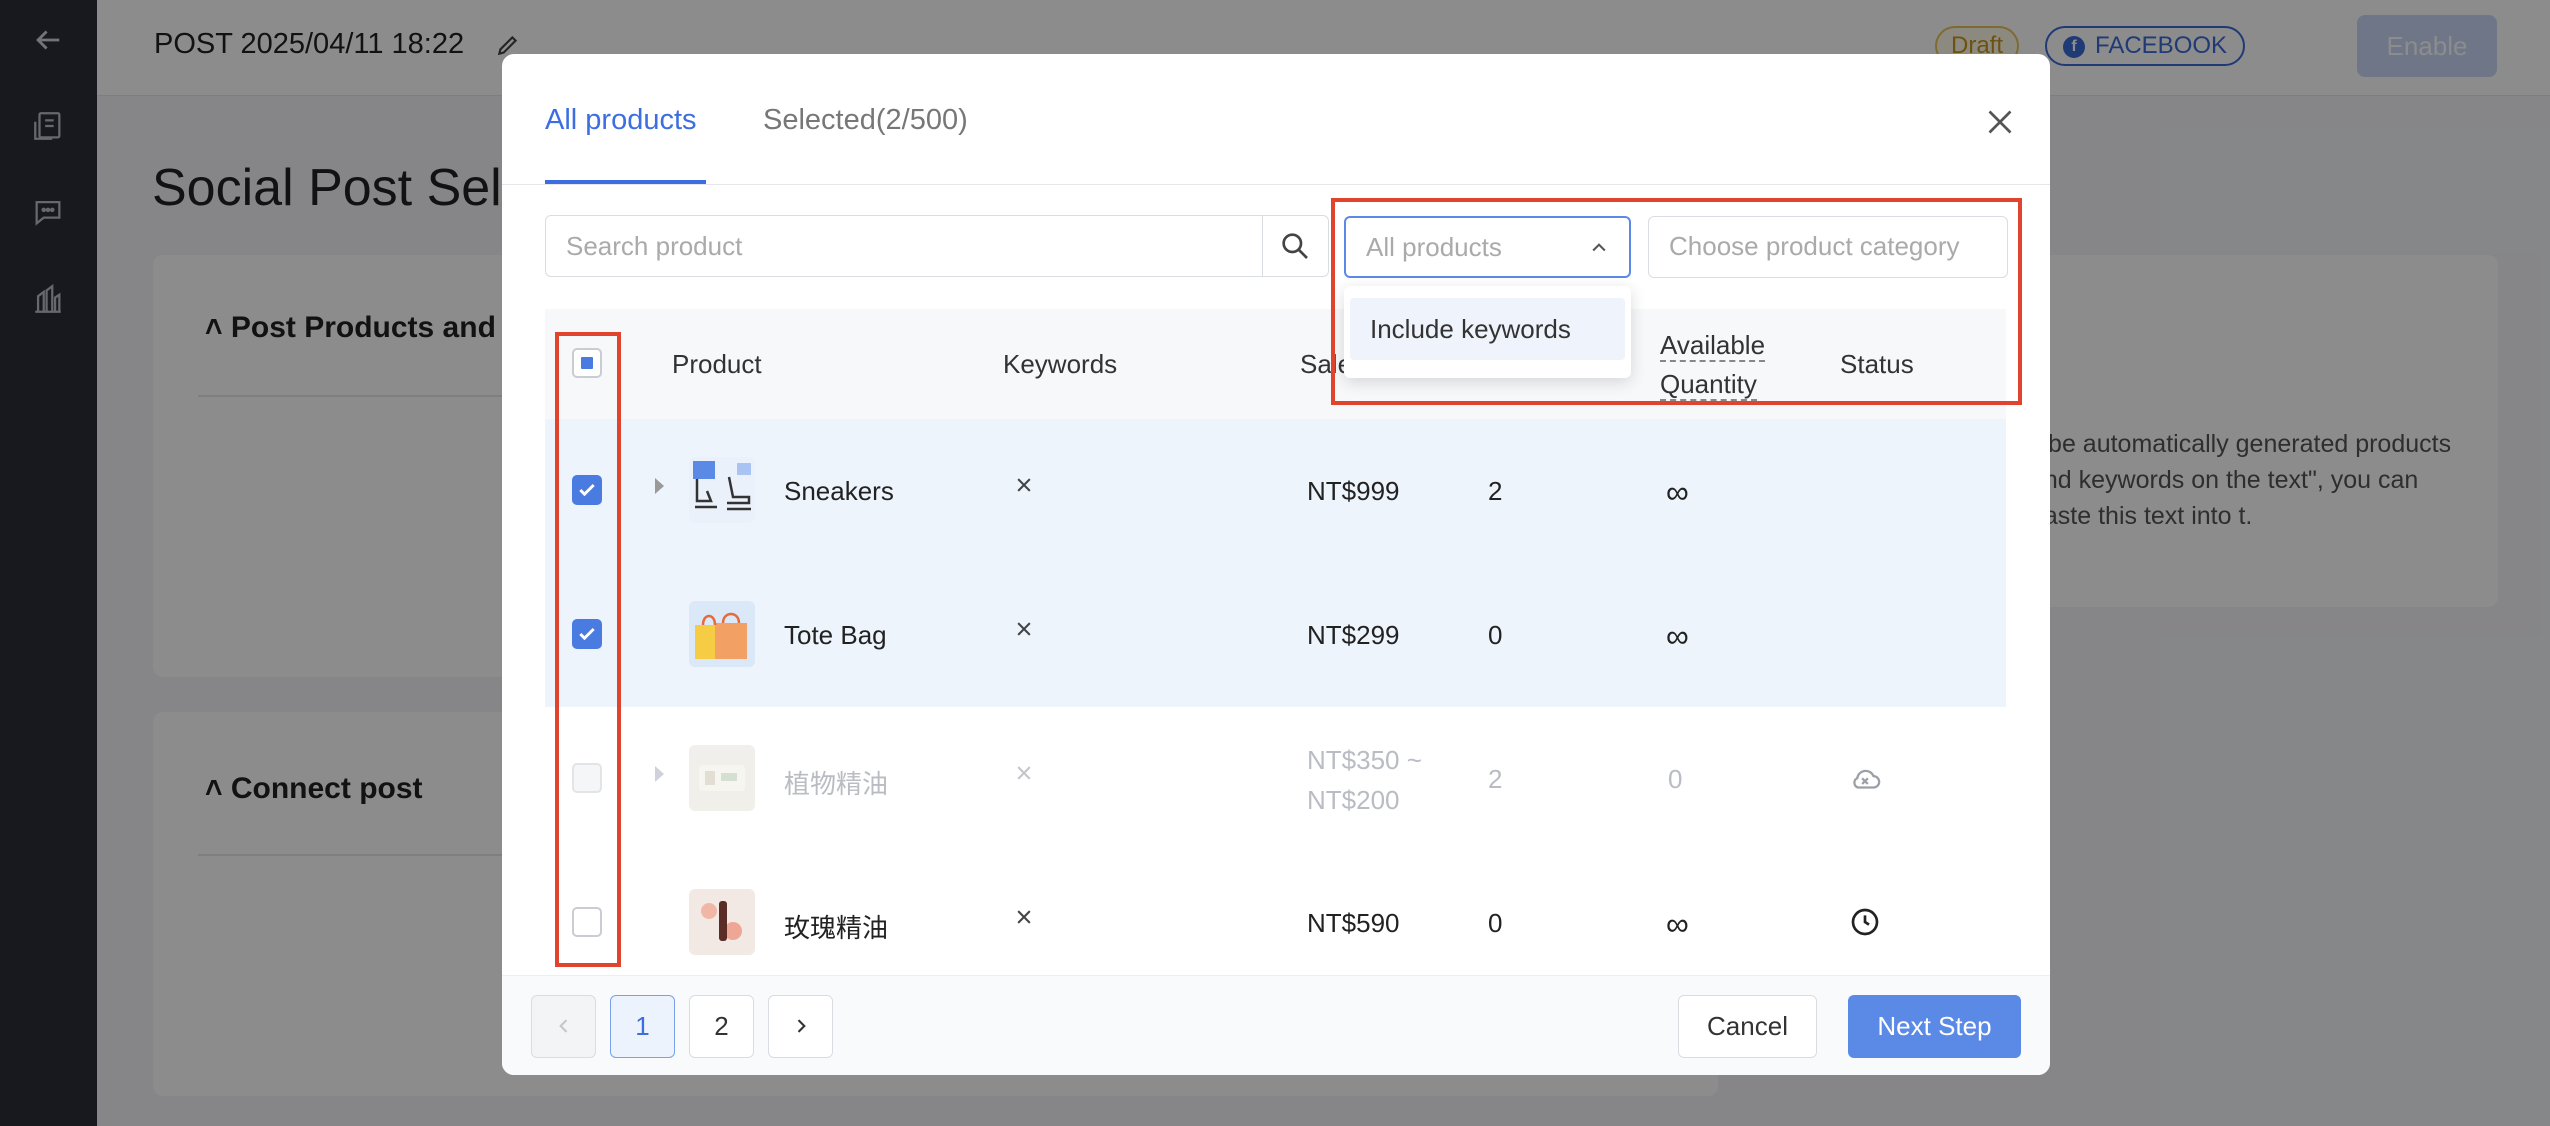 The image size is (2550, 1126). I want to click on product-name: 玫瑰精油, so click(836, 928).